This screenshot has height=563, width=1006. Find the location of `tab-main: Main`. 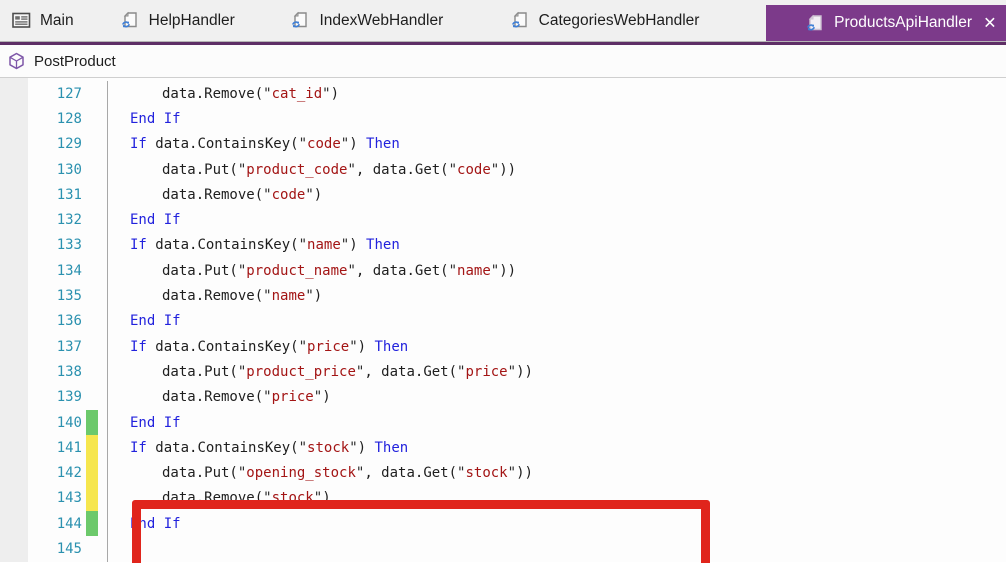

tab-main: Main is located at coordinates (54, 20).